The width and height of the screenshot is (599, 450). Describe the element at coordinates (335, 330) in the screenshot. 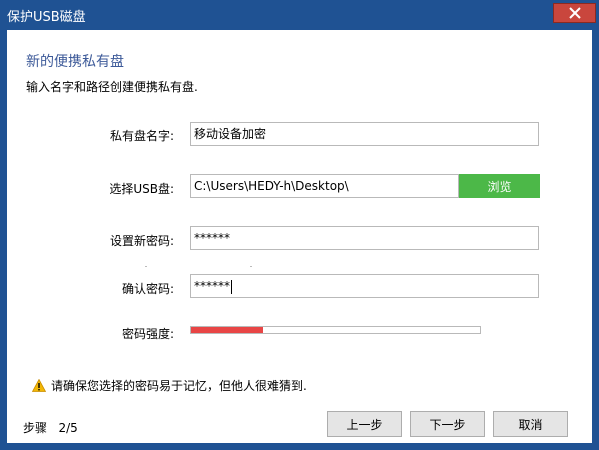

I see `password-strength-bar` at that location.